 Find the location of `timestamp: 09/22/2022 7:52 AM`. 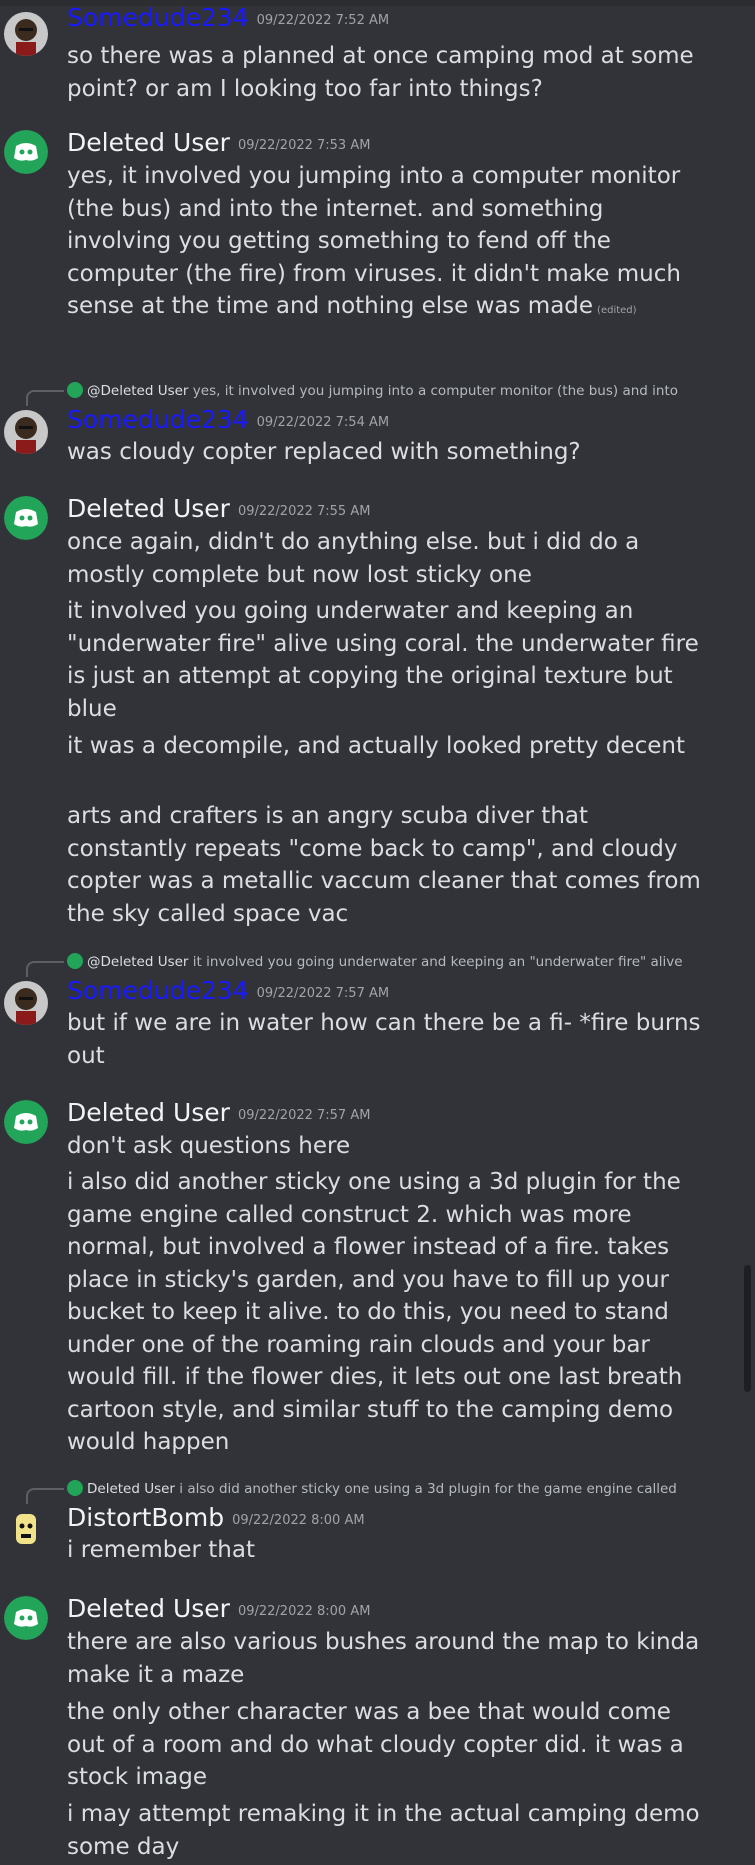

timestamp: 09/22/2022 7:52 AM is located at coordinates (323, 20).